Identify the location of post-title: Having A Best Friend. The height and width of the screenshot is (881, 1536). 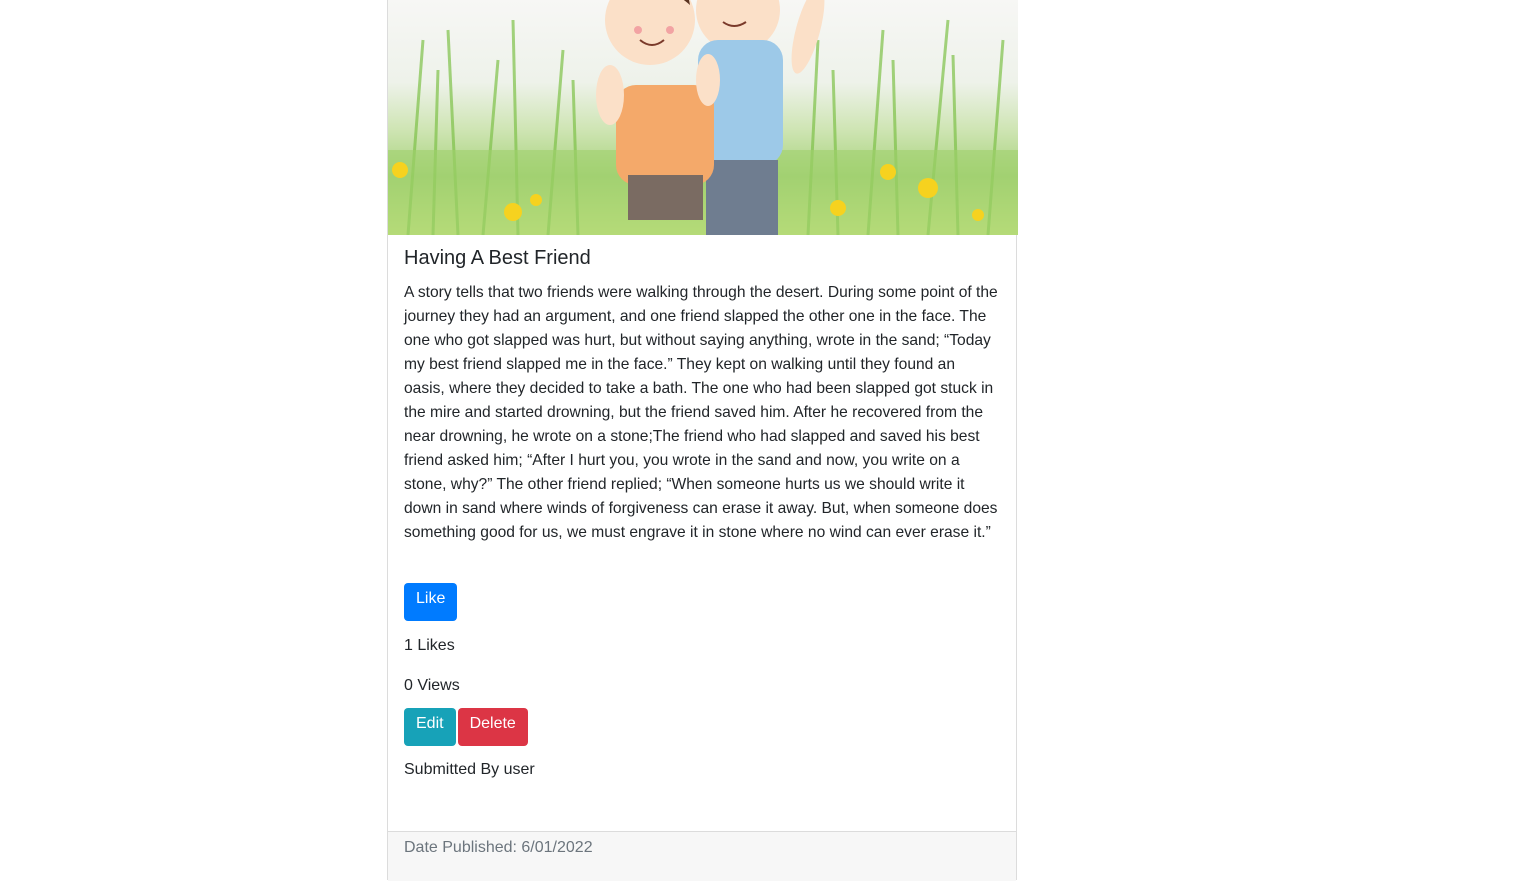
(497, 258).